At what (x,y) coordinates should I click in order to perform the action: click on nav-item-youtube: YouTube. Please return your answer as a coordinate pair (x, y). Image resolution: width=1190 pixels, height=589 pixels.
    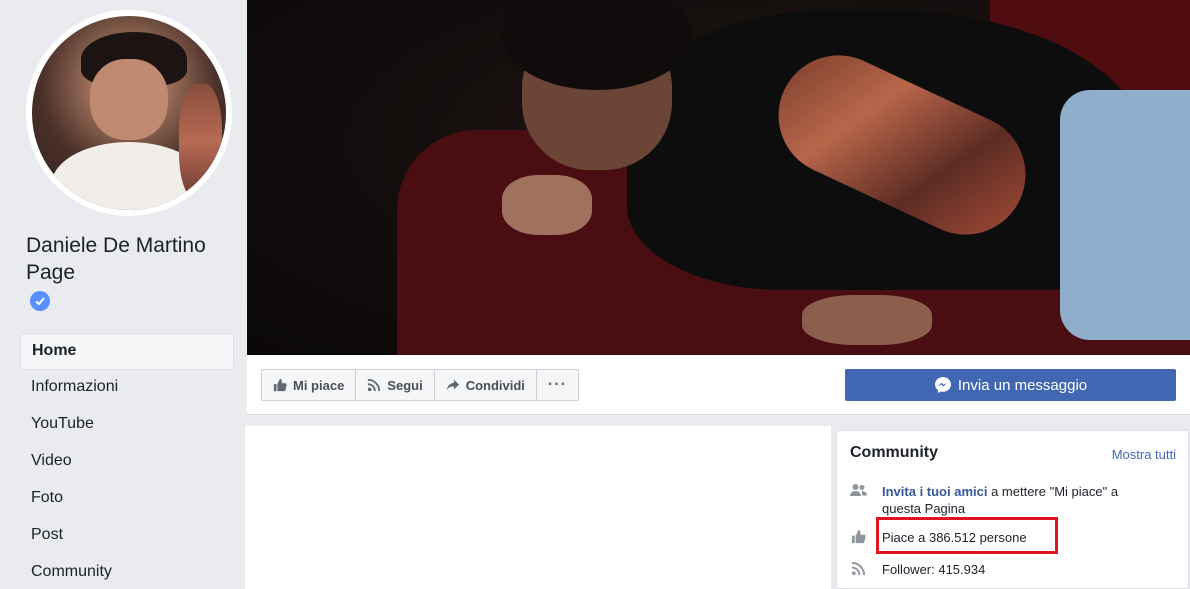
    Looking at the image, I should click on (127, 425).